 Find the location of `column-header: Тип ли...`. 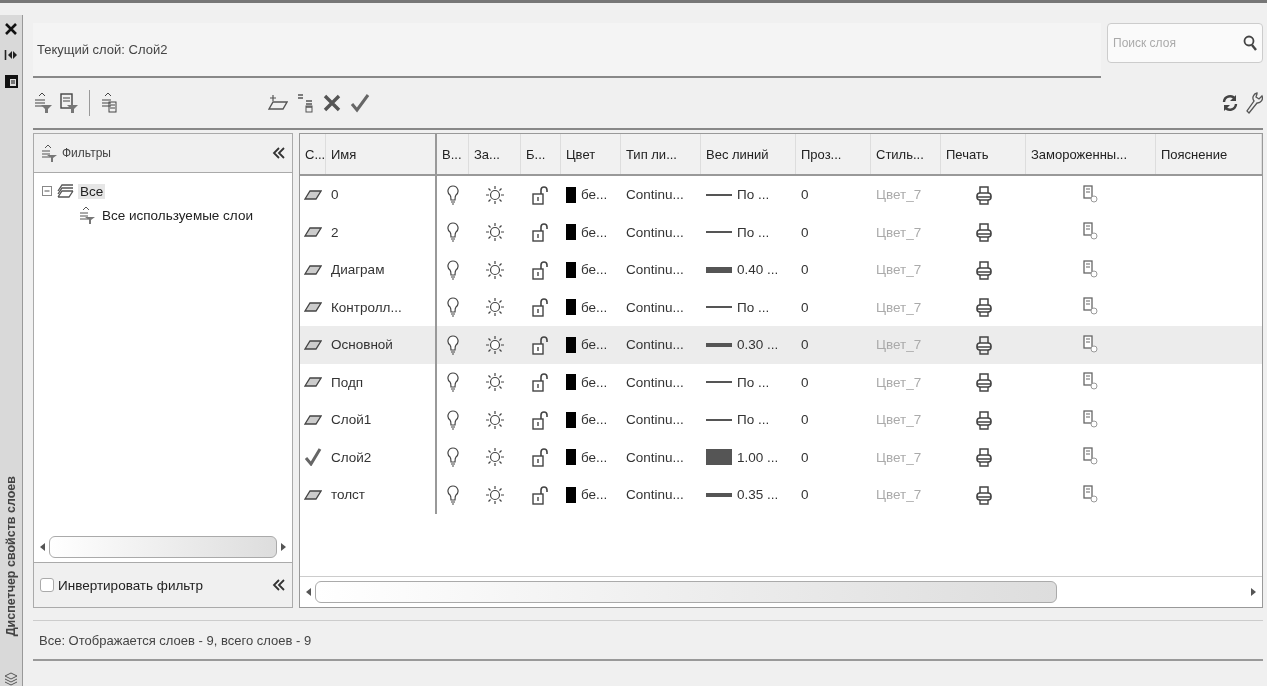

column-header: Тип ли... is located at coordinates (661, 154).